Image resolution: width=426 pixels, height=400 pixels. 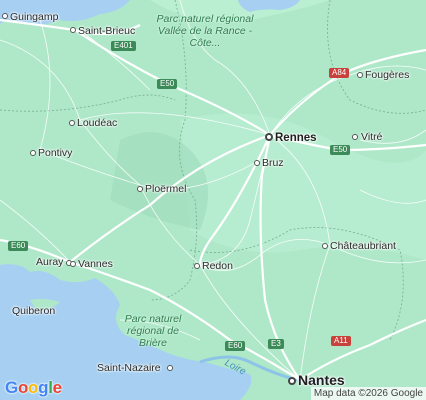 I want to click on city-marker-vannes, so click(x=73, y=264).